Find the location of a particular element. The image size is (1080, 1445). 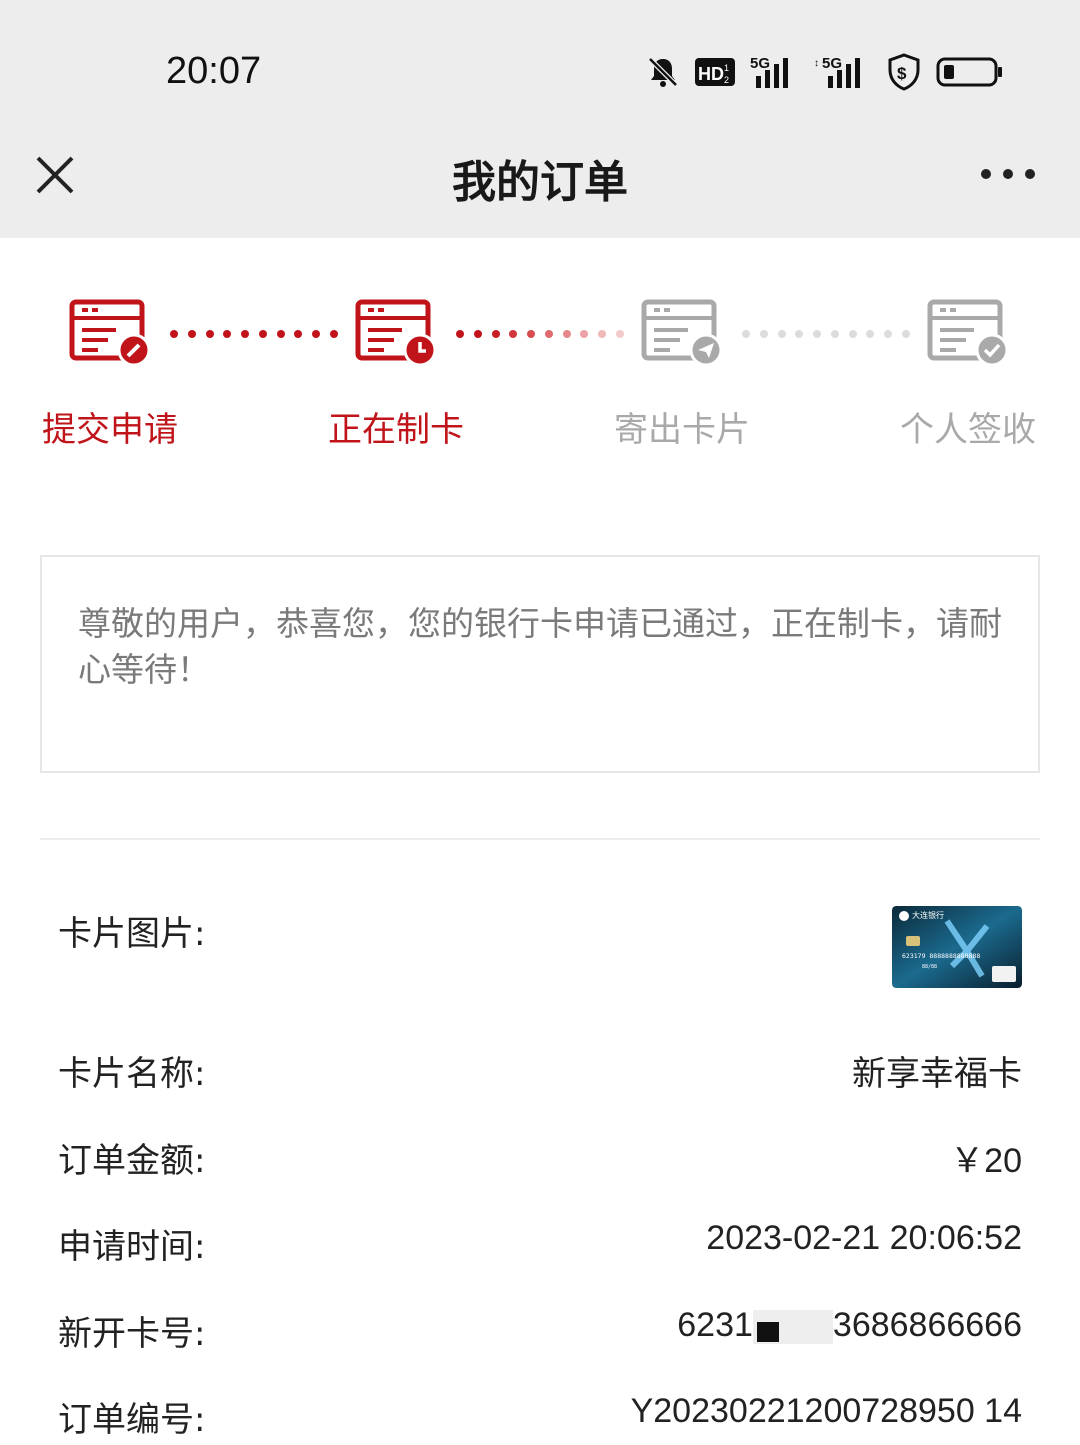

step-signed: 个人签收 is located at coordinates (968, 374).